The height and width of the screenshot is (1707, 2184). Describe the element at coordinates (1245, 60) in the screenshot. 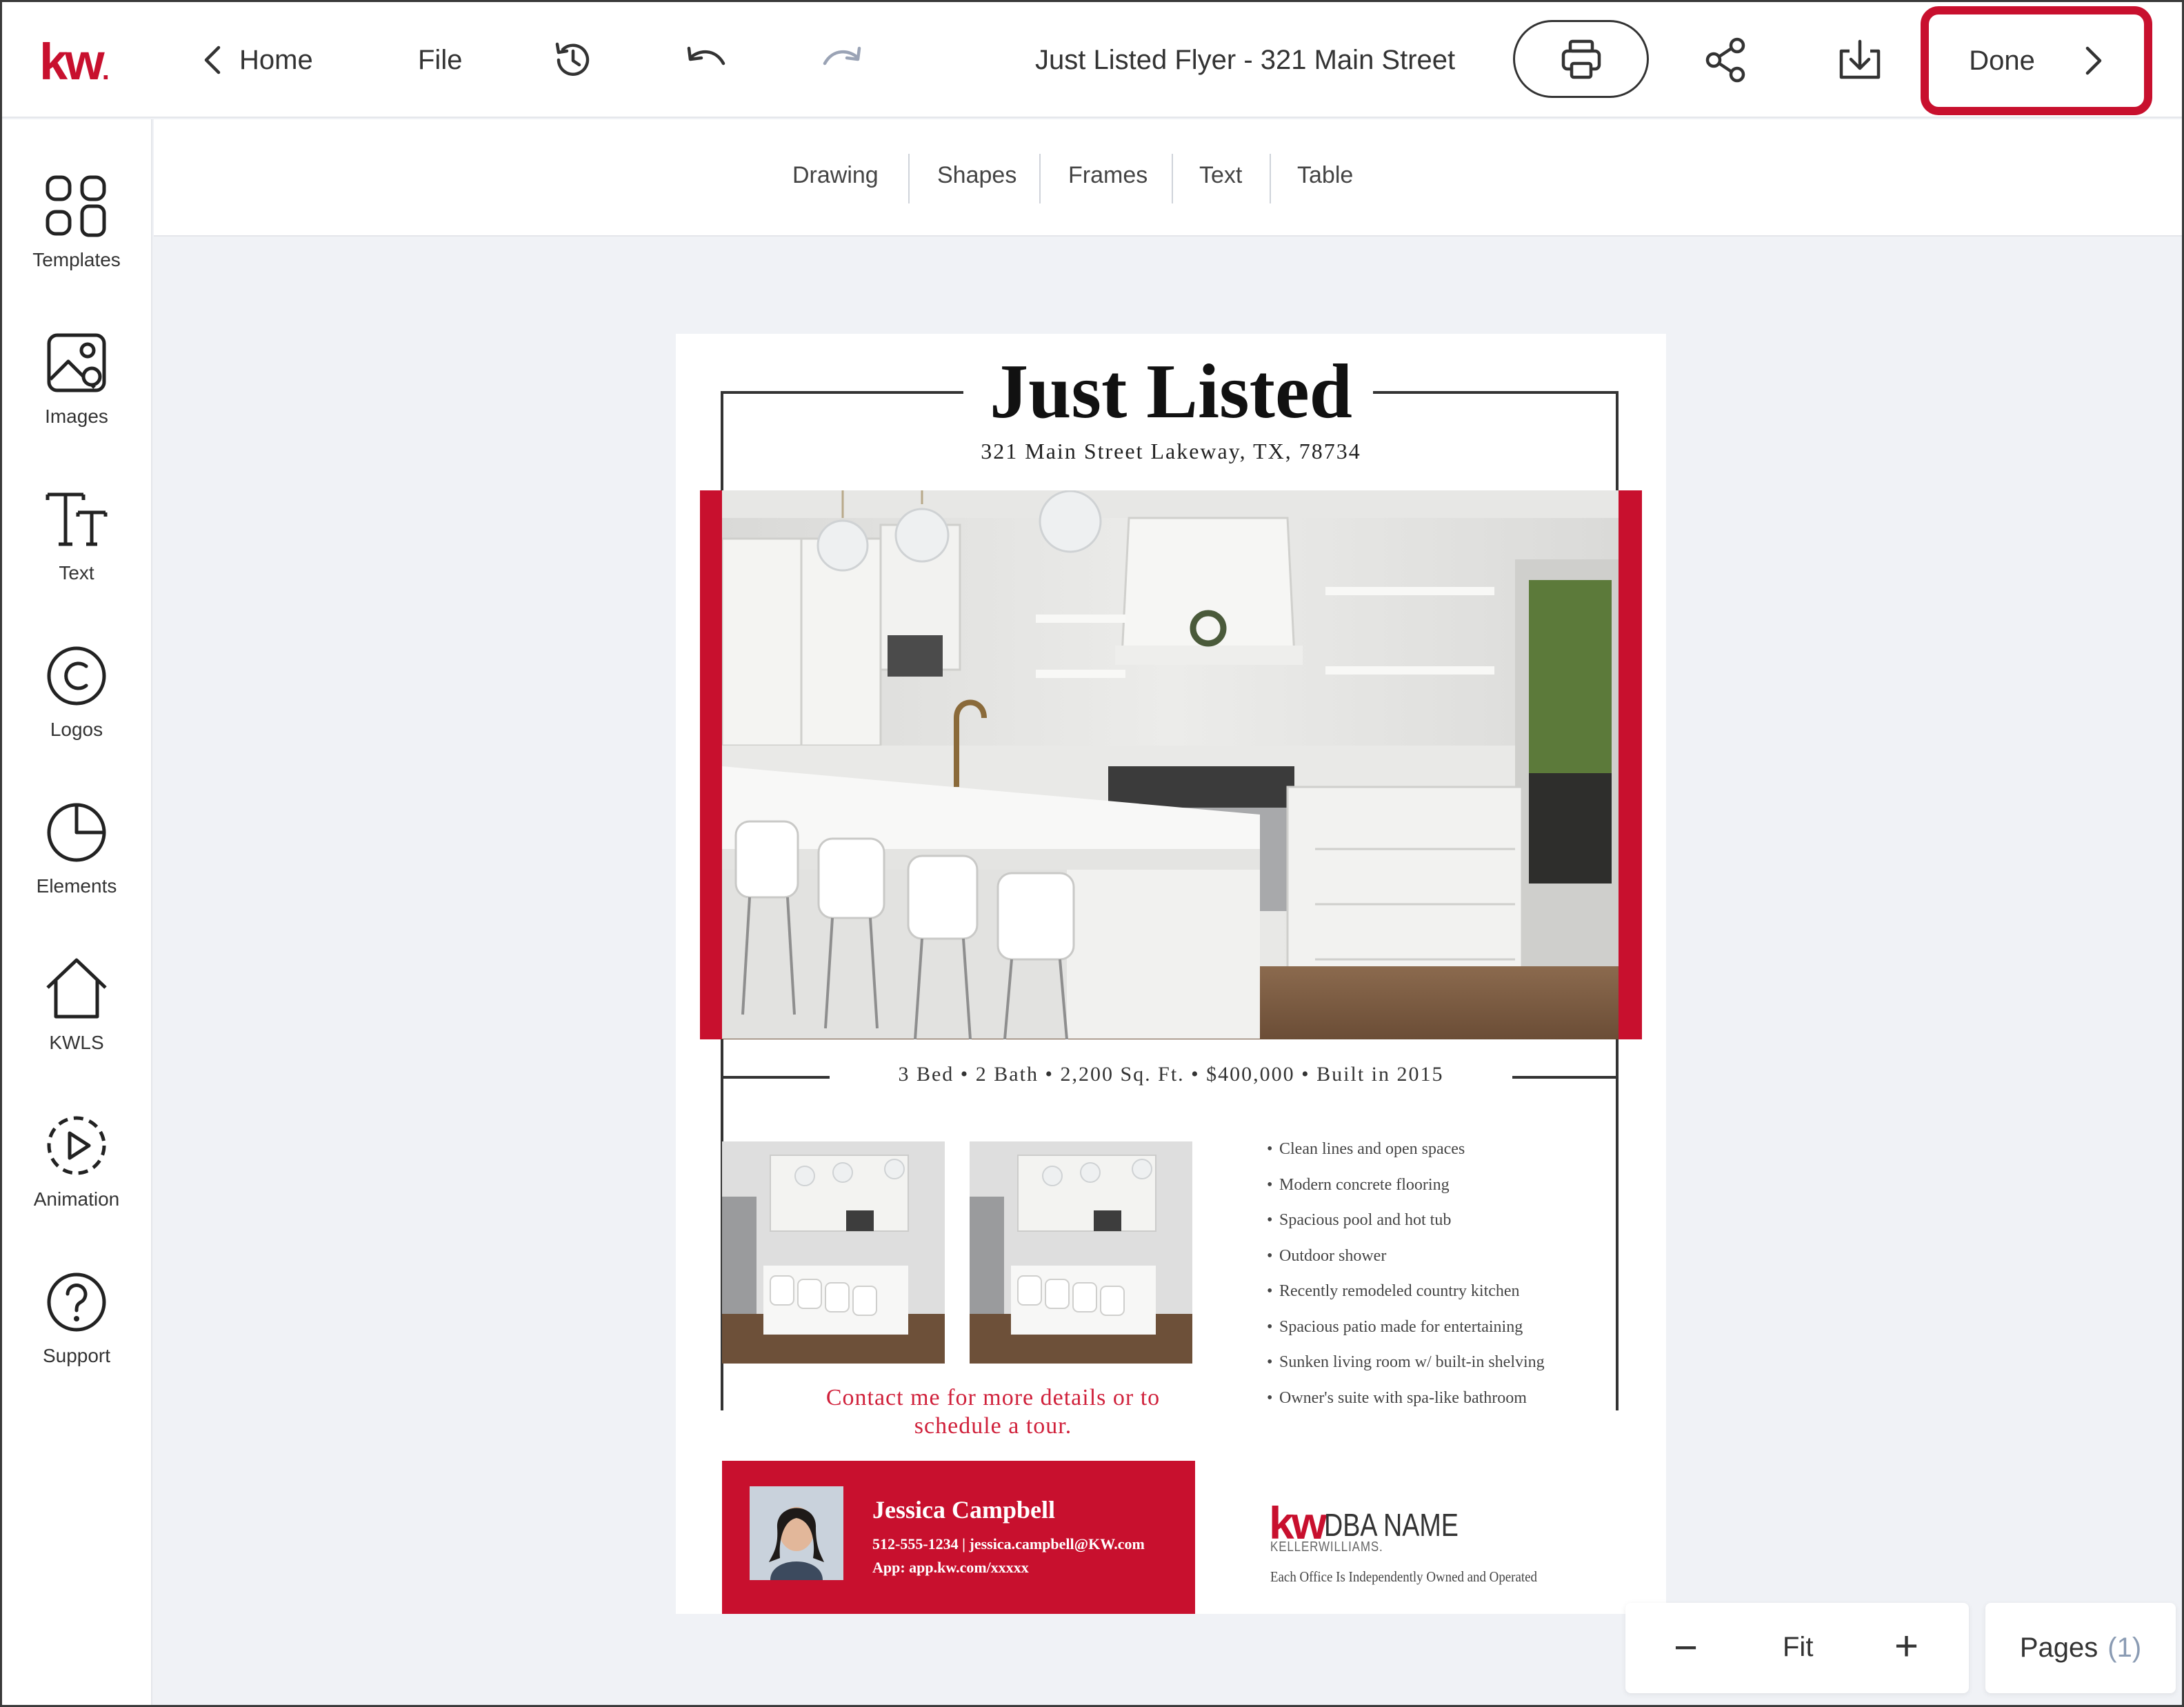

I see `document-title: Just Listed Flyer - 321 Main Street` at that location.